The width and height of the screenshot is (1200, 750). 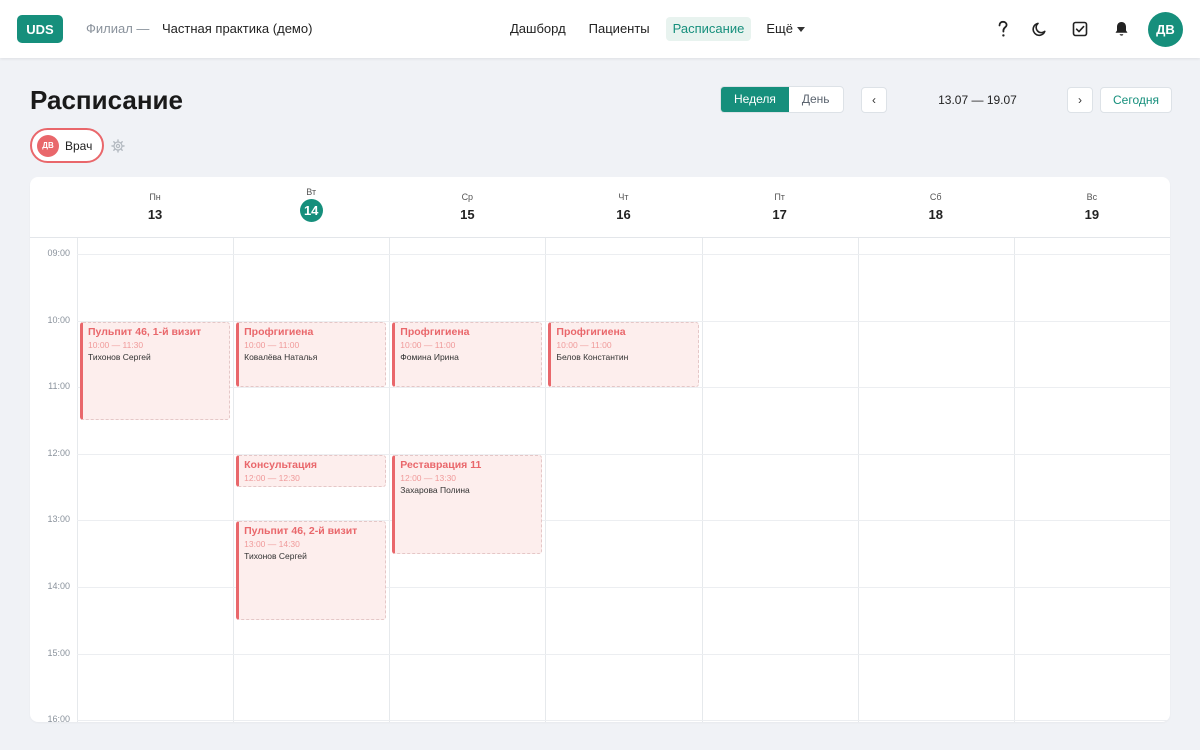 I want to click on day-header: Сб 18, so click(x=936, y=207).